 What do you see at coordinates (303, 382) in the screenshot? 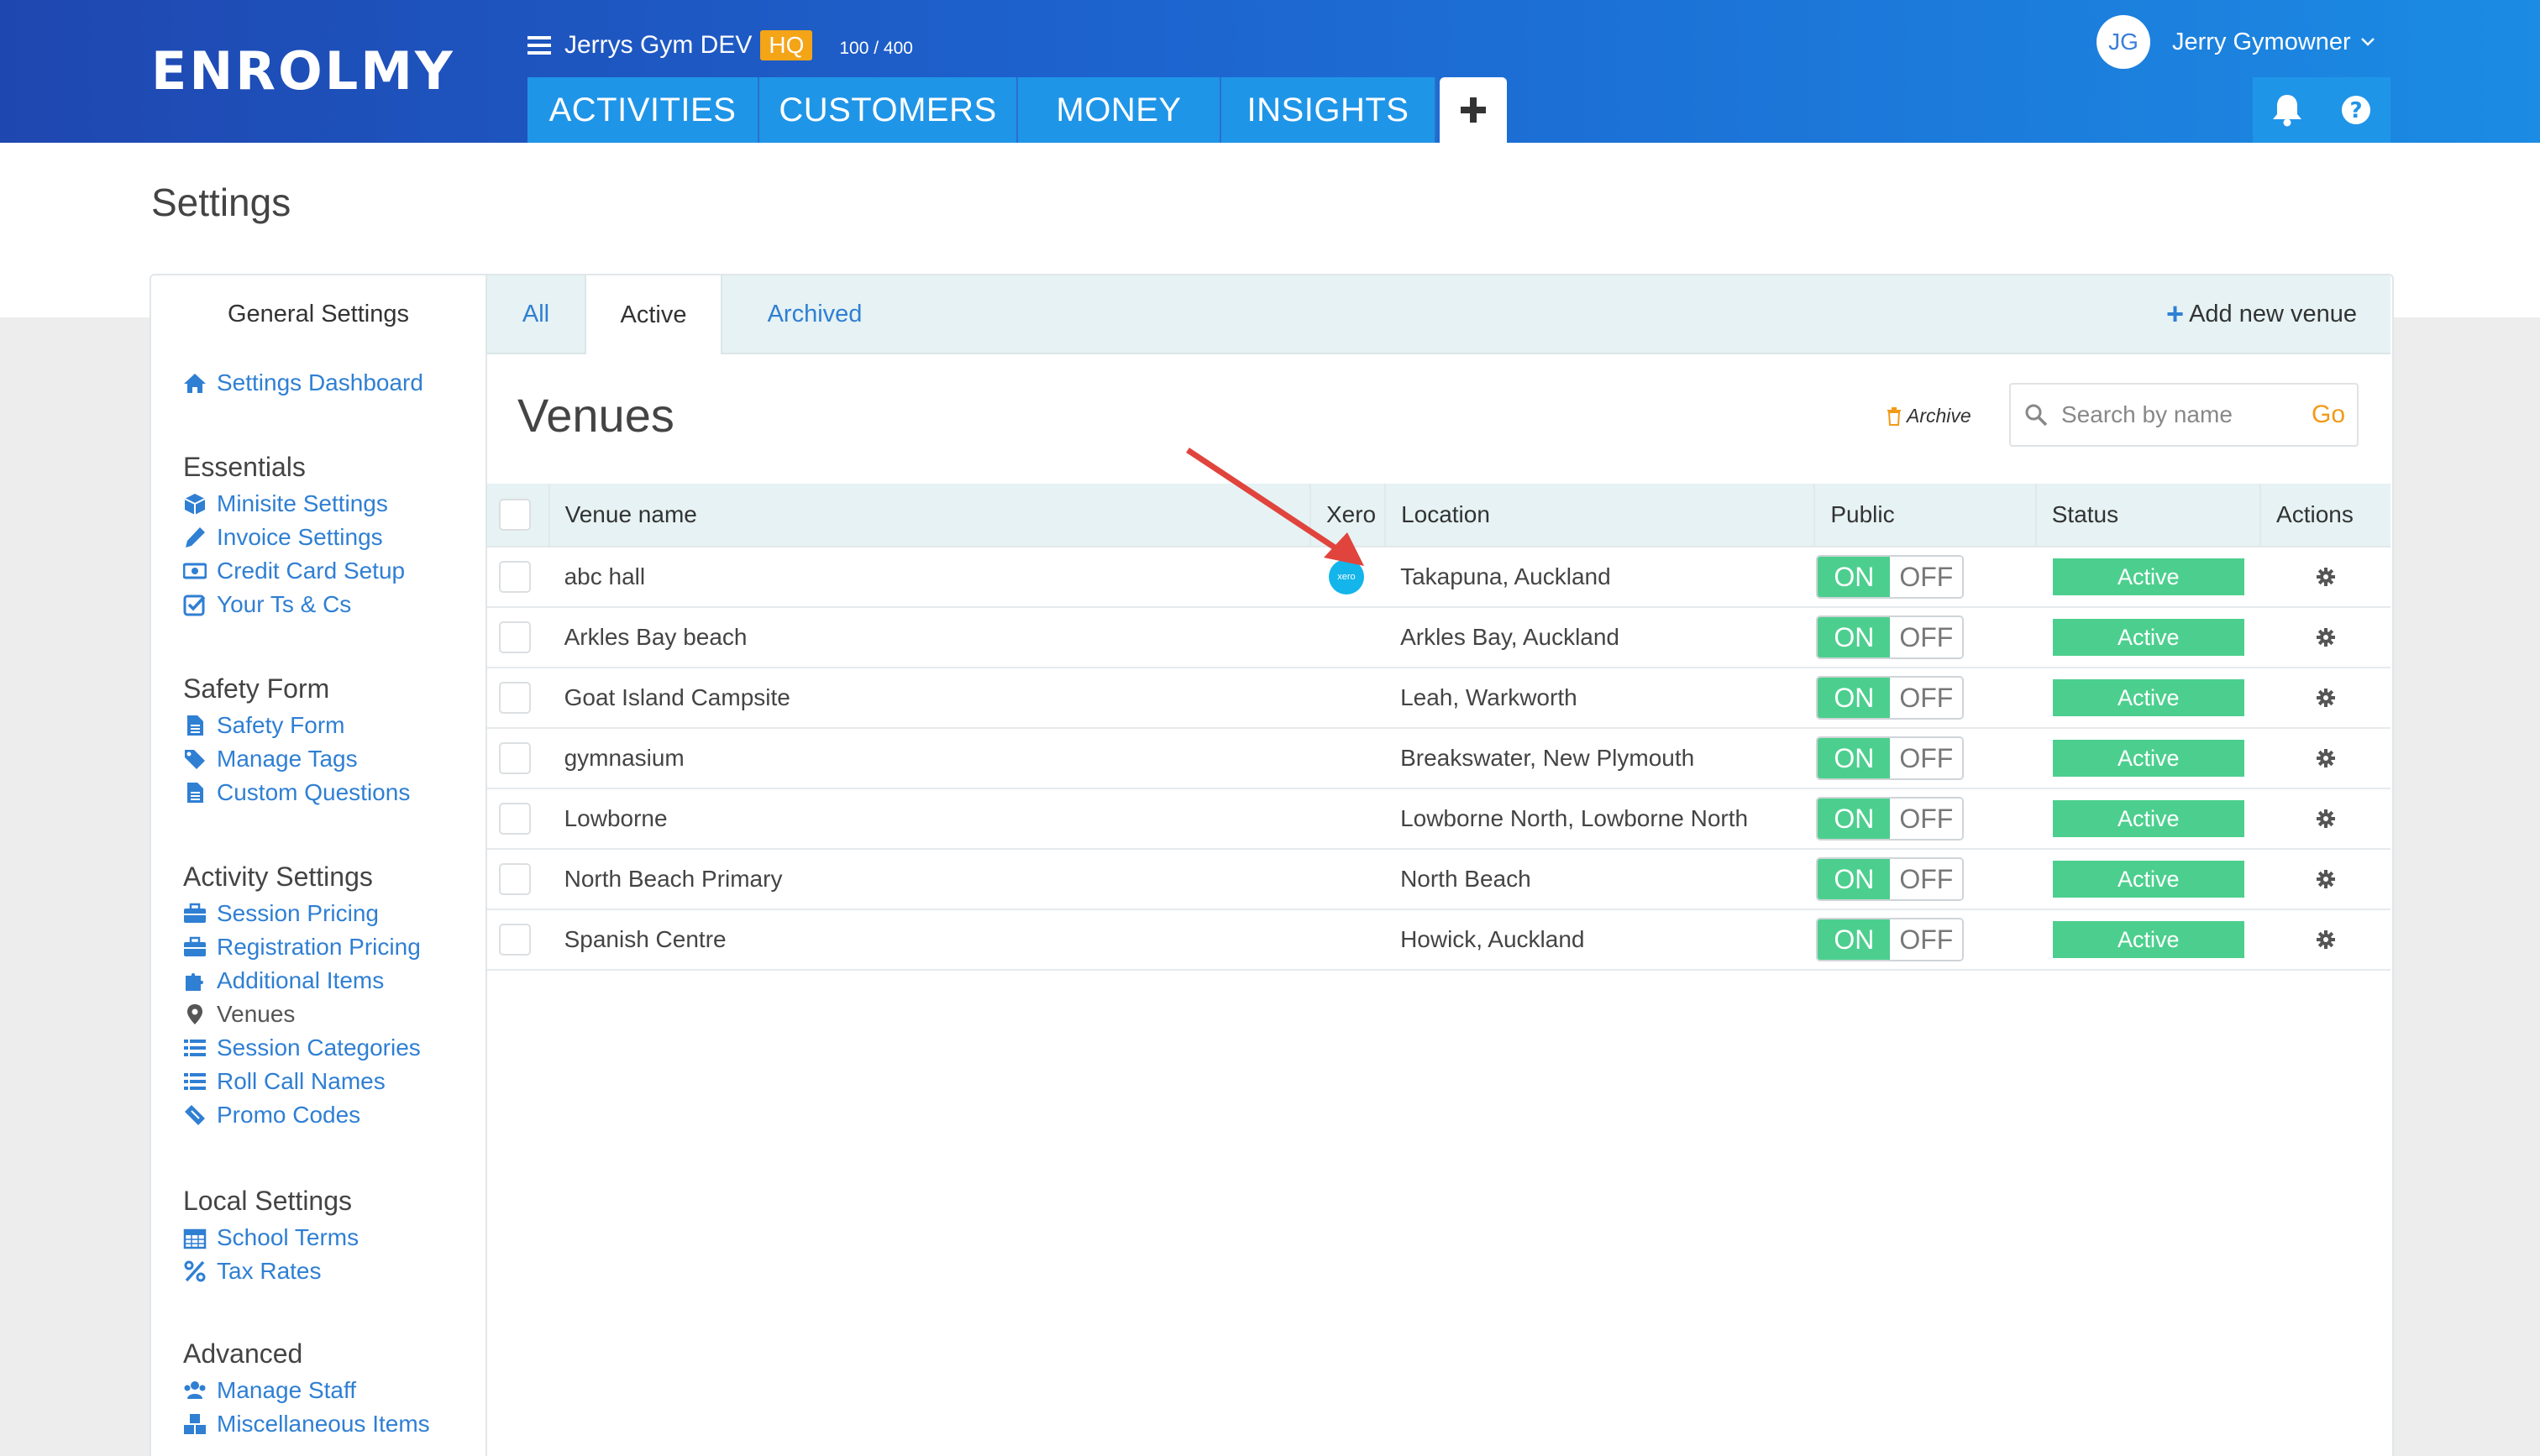
I see `sidebar-item-settings-dashboard: Settings Dashboard` at bounding box center [303, 382].